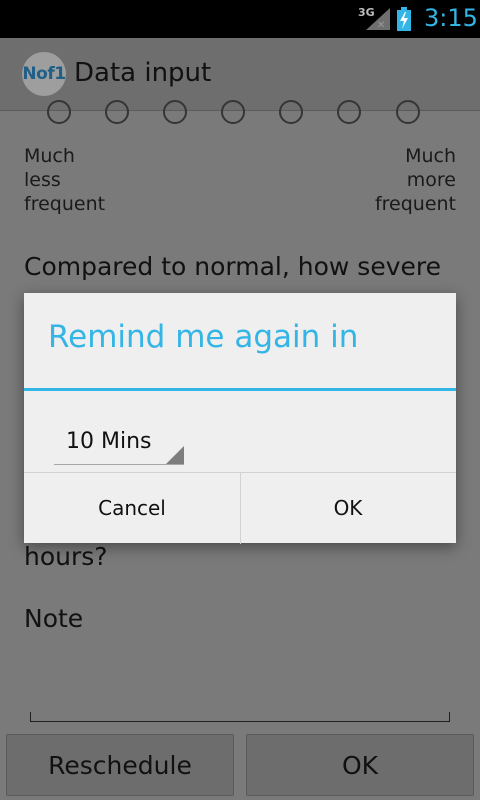 The image size is (480, 800). Describe the element at coordinates (415, 204) in the screenshot. I see `scale-high-line: frequent` at that location.